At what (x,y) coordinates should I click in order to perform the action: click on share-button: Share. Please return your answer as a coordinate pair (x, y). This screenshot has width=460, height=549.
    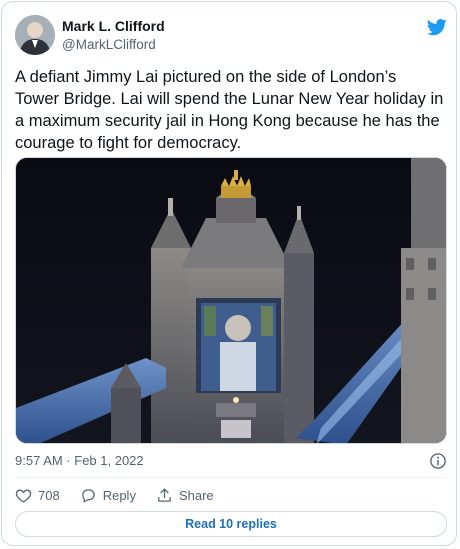
    Looking at the image, I should click on (185, 495).